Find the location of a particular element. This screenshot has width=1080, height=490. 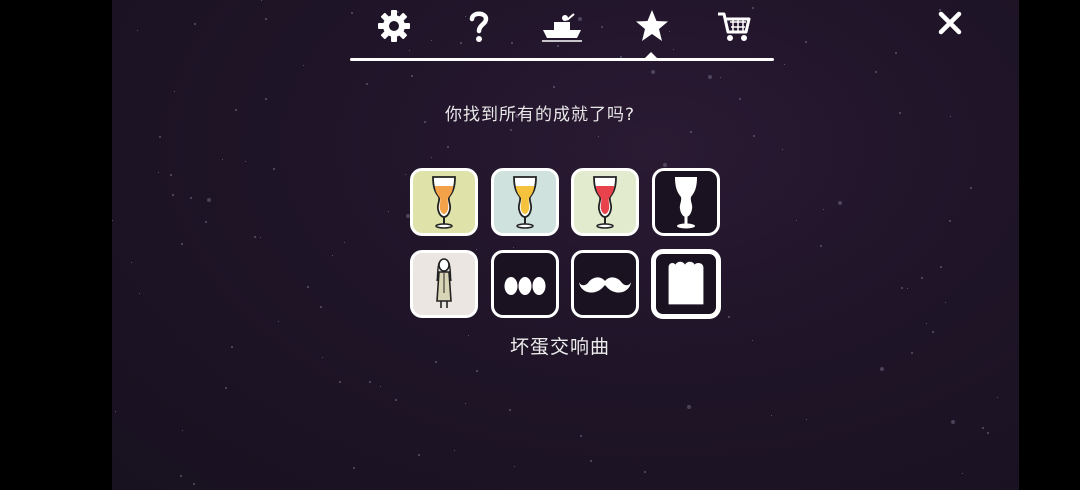

achievement-orange-drink is located at coordinates (444, 202).